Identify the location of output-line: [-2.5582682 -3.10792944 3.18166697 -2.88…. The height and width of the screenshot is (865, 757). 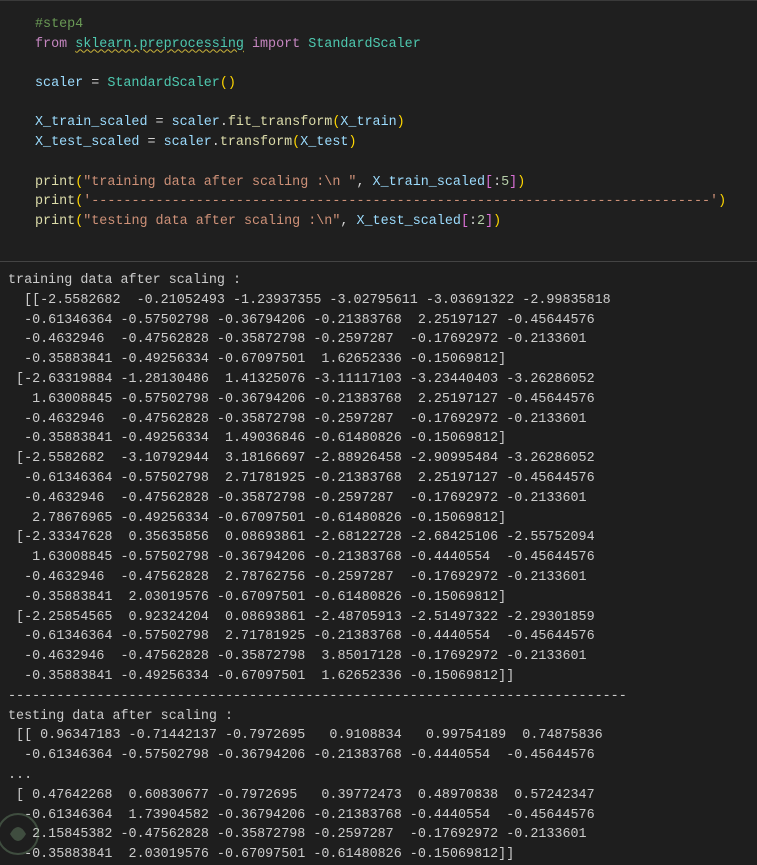
(301, 459).